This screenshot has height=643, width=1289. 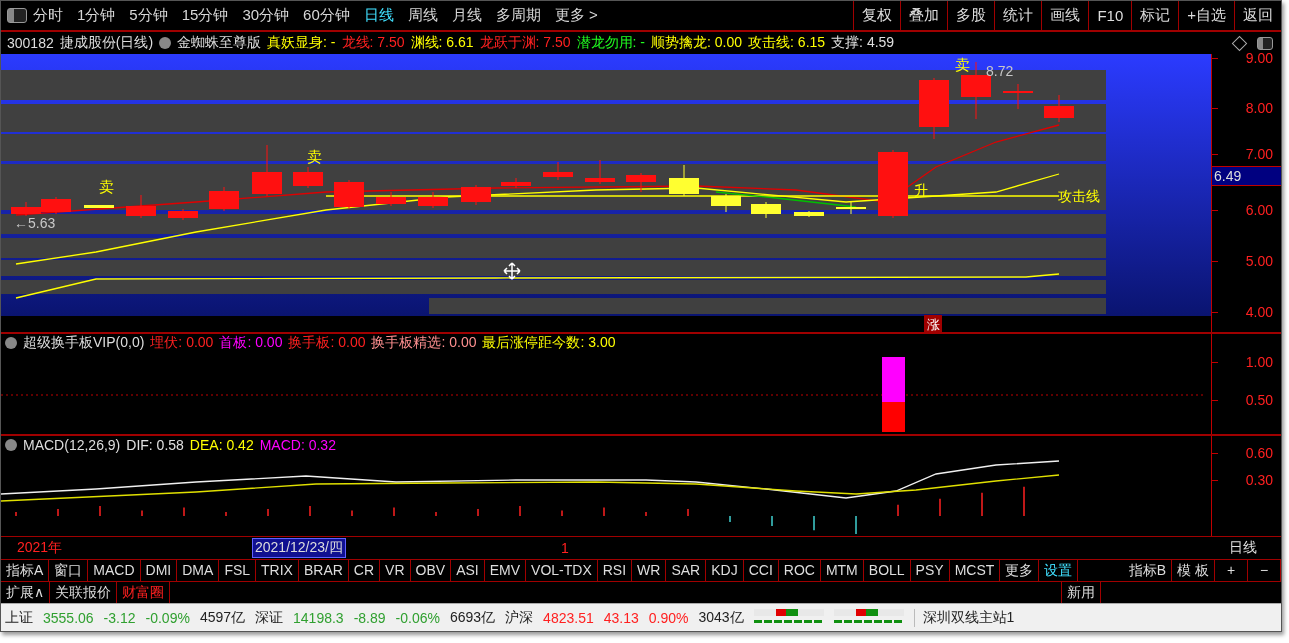 I want to click on toolbar-button: 返回, so click(x=1257, y=15).